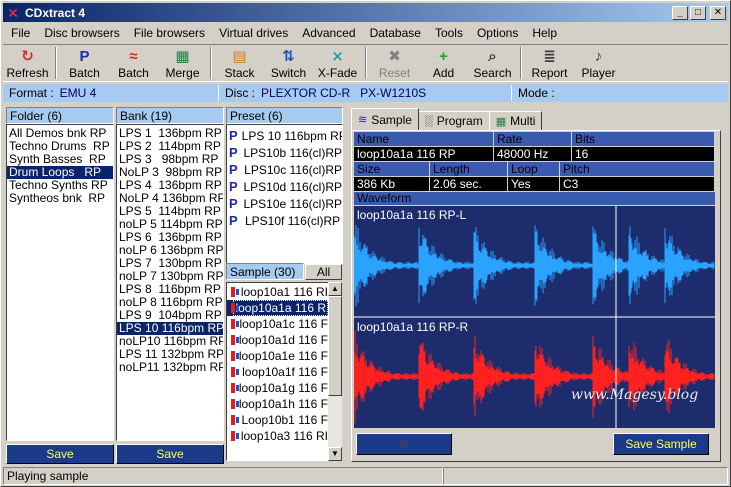  Describe the element at coordinates (443, 63) in the screenshot. I see `add-button: + Add` at that location.